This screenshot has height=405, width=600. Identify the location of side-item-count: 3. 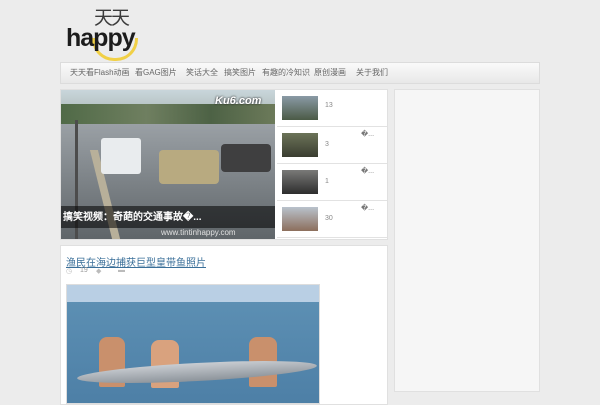
(327, 144).